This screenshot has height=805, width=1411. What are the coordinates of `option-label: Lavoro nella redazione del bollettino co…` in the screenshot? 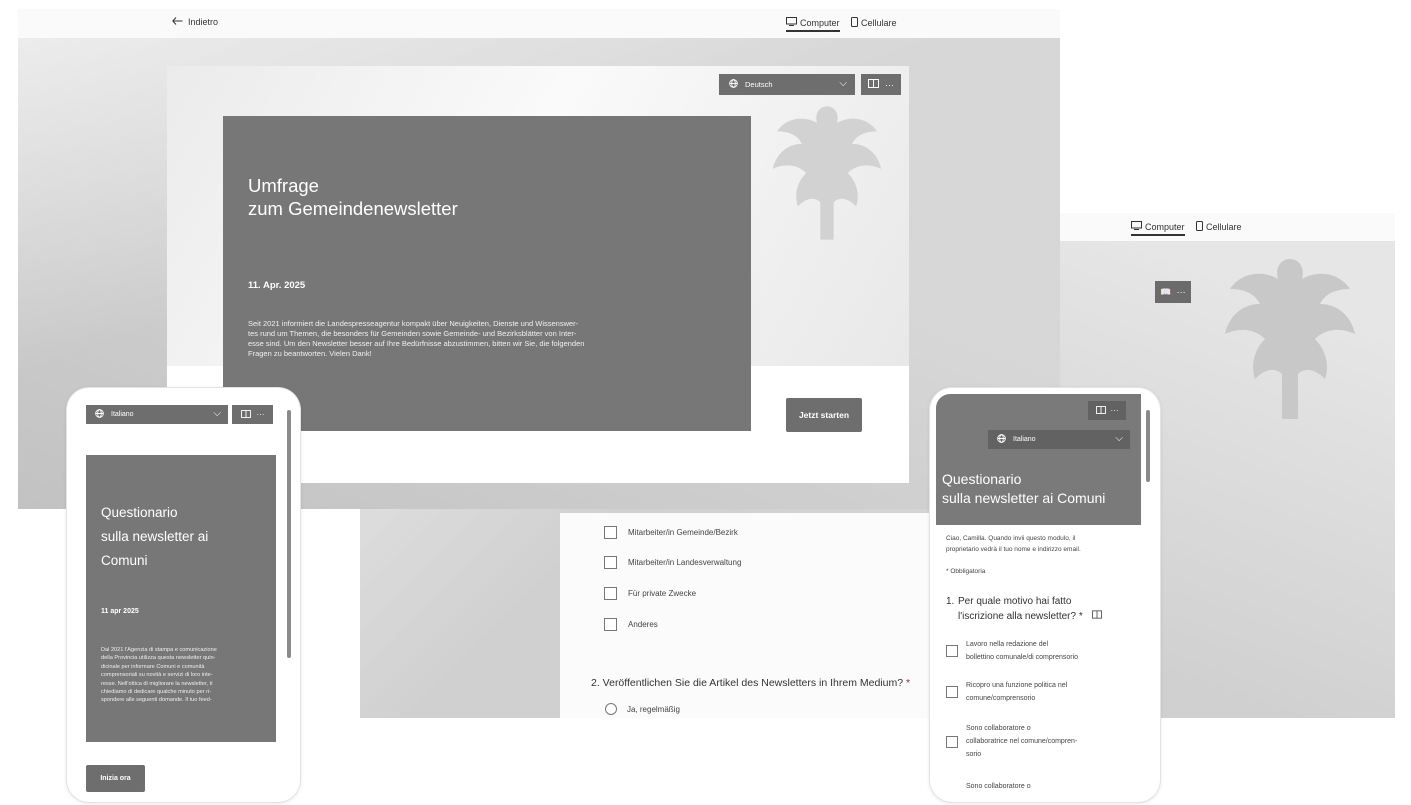 It's located at (1022, 651).